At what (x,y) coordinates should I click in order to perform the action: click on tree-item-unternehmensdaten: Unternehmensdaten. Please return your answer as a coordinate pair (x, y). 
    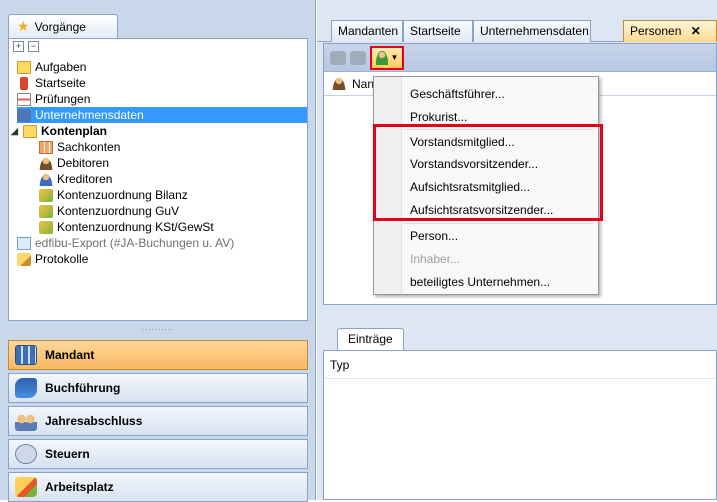
    Looking at the image, I should click on (162, 115).